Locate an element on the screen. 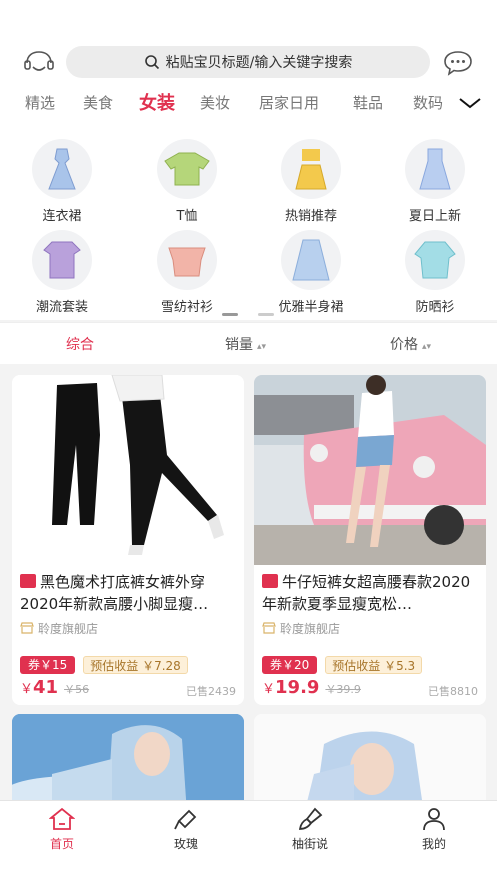 This screenshot has height=883, width=497. tab-label: 柚街说 is located at coordinates (309, 844).